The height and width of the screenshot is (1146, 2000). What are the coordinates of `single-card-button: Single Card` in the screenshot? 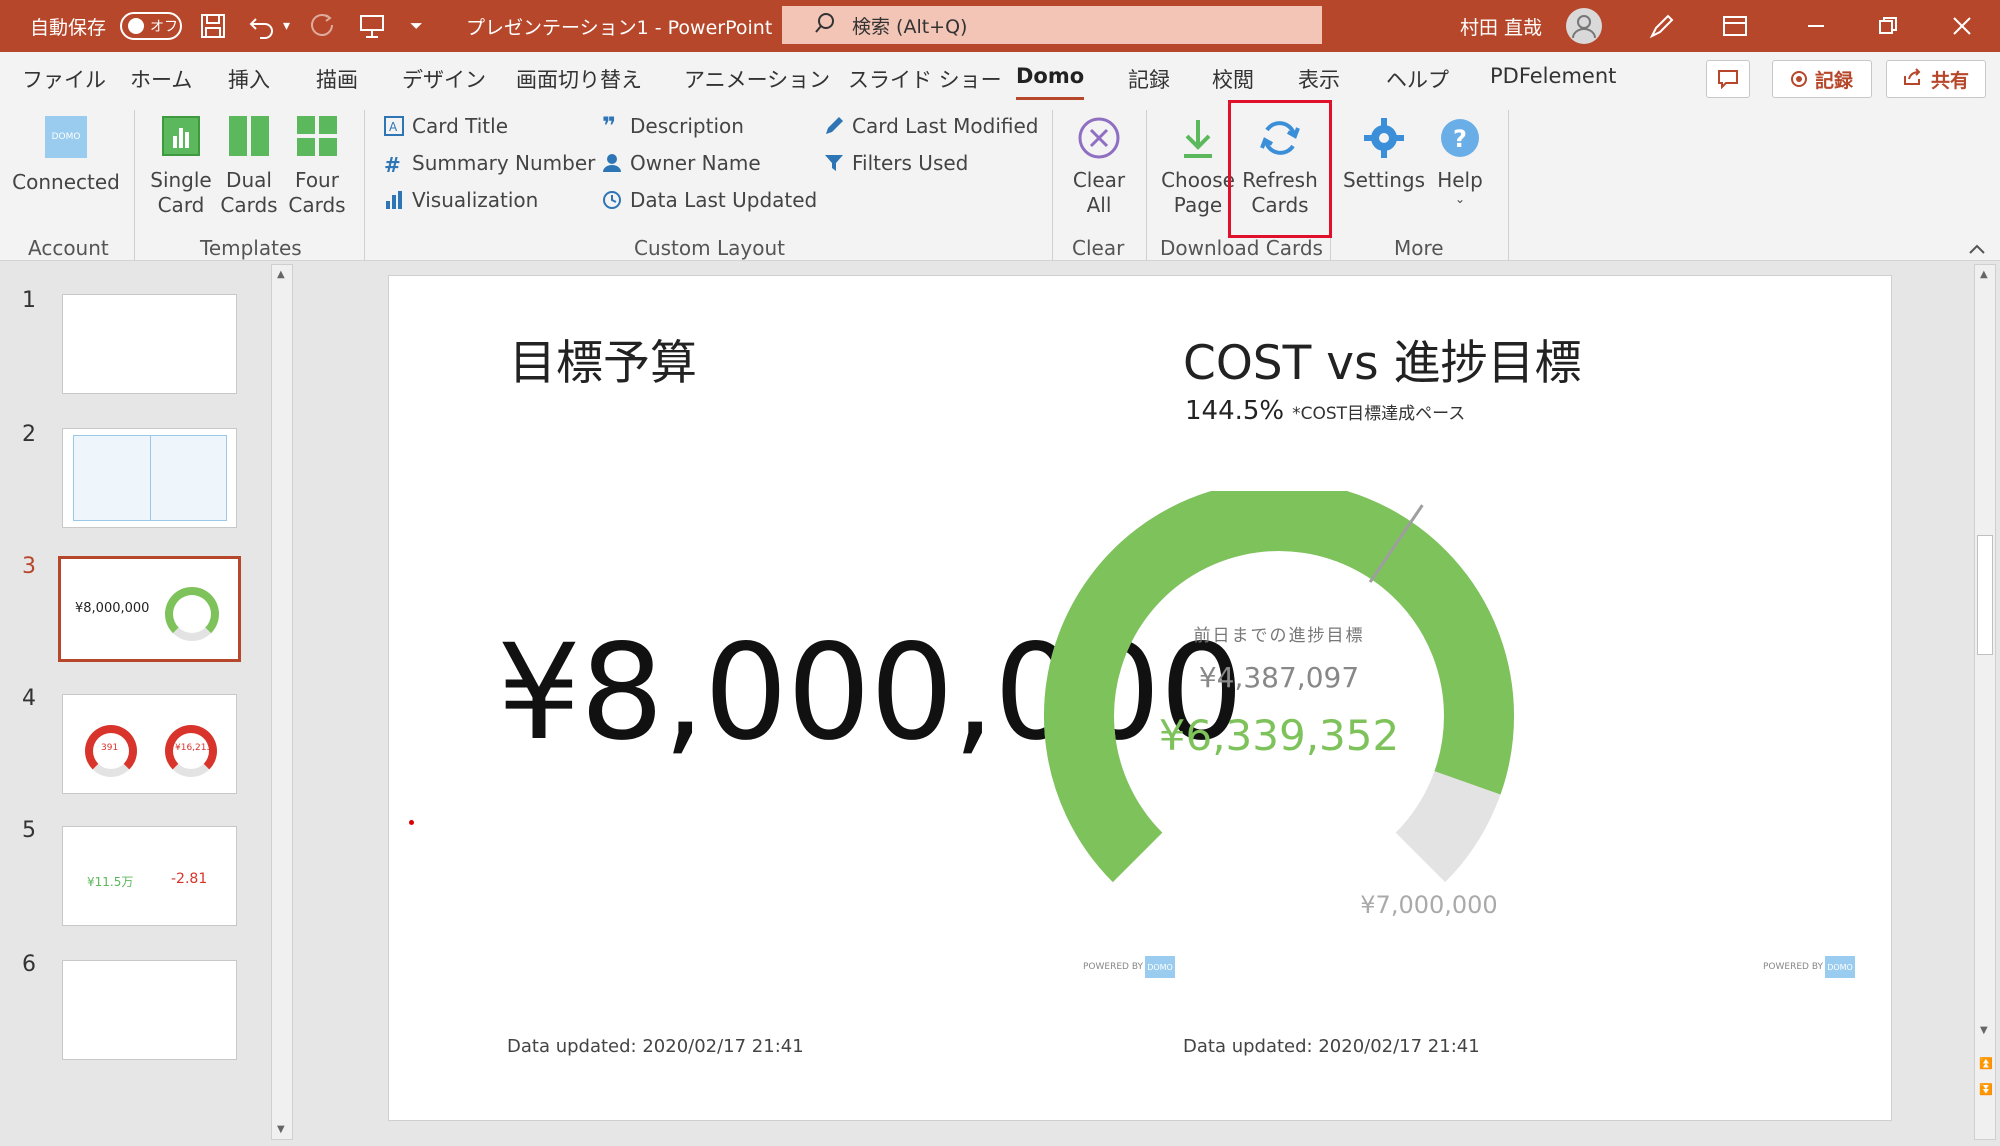 It's located at (181, 167).